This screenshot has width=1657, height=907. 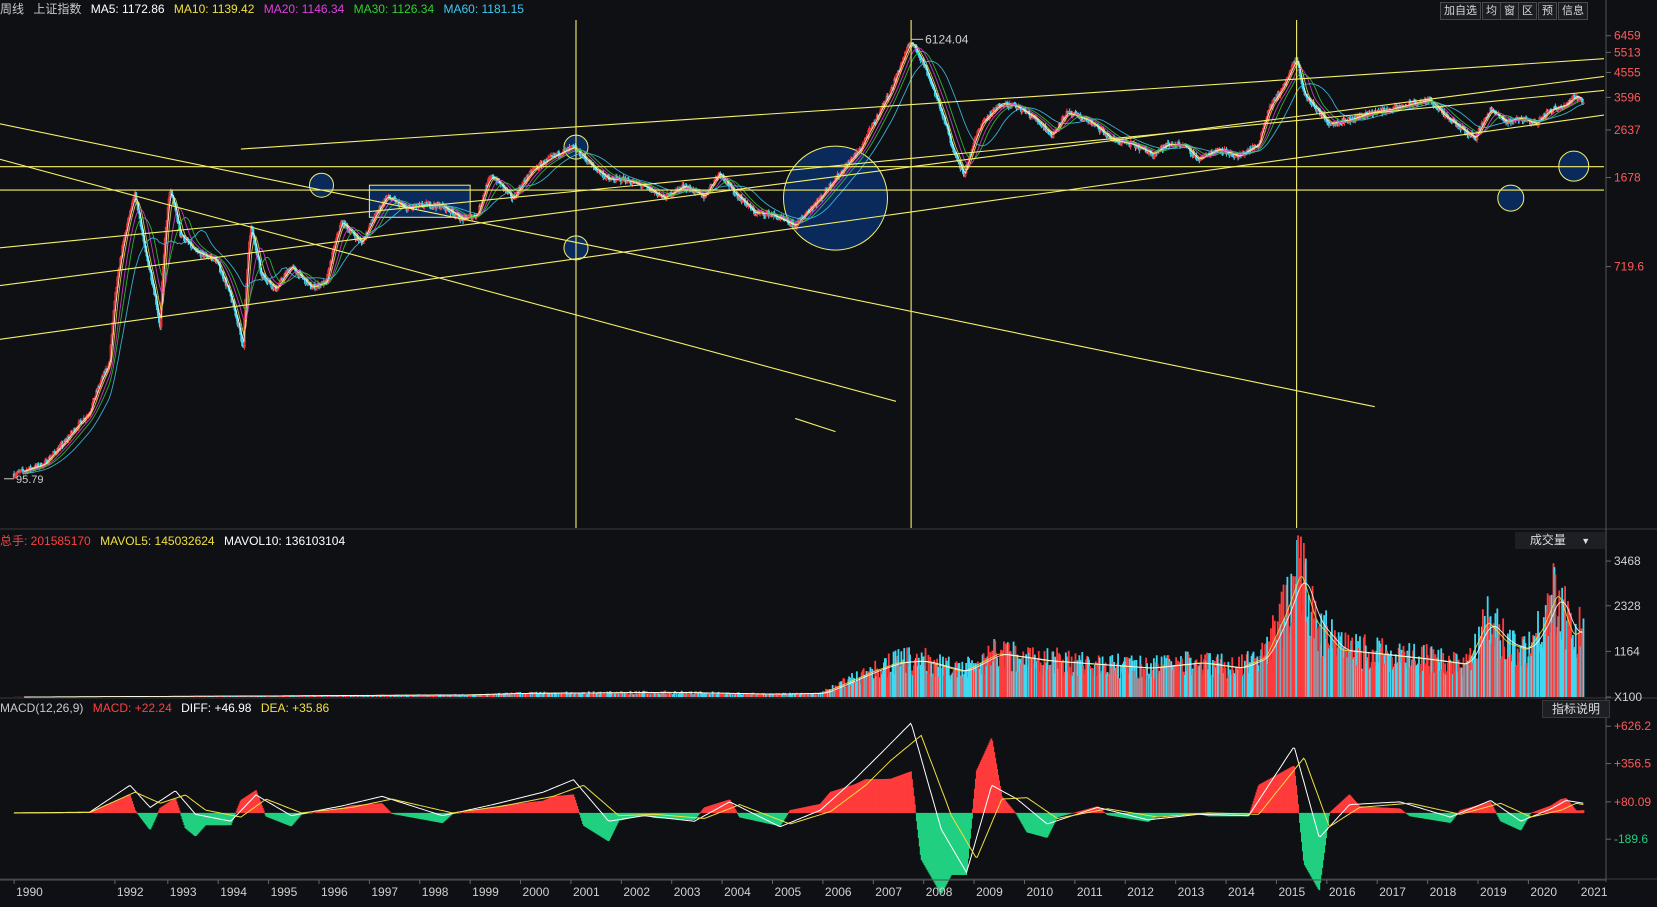 What do you see at coordinates (947, 39) in the screenshot?
I see `peak-label: 6124.04` at bounding box center [947, 39].